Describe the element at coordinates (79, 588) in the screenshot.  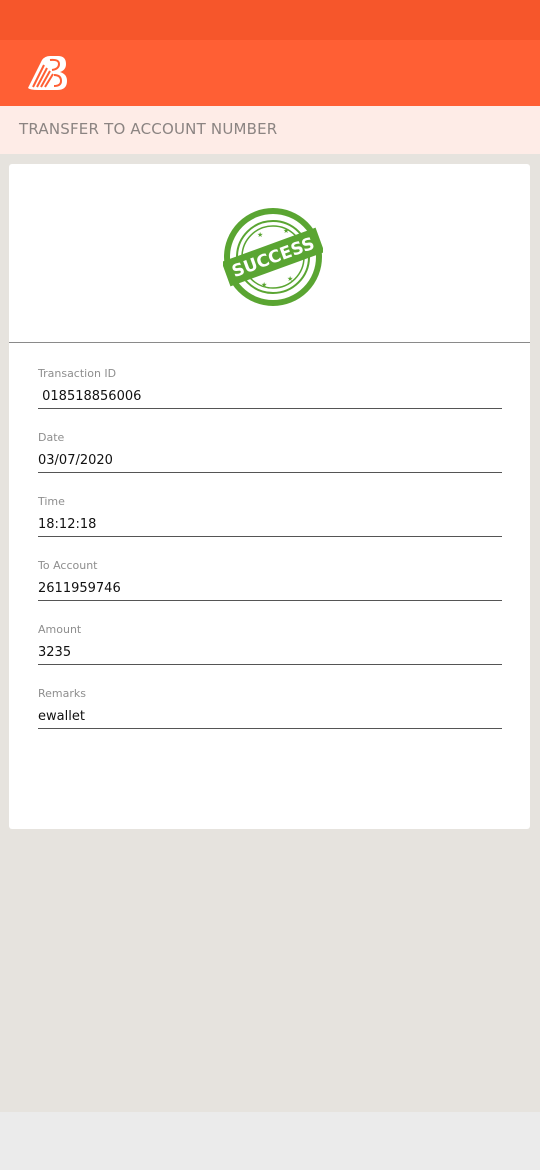
I see `to-account-value: 2611959746` at that location.